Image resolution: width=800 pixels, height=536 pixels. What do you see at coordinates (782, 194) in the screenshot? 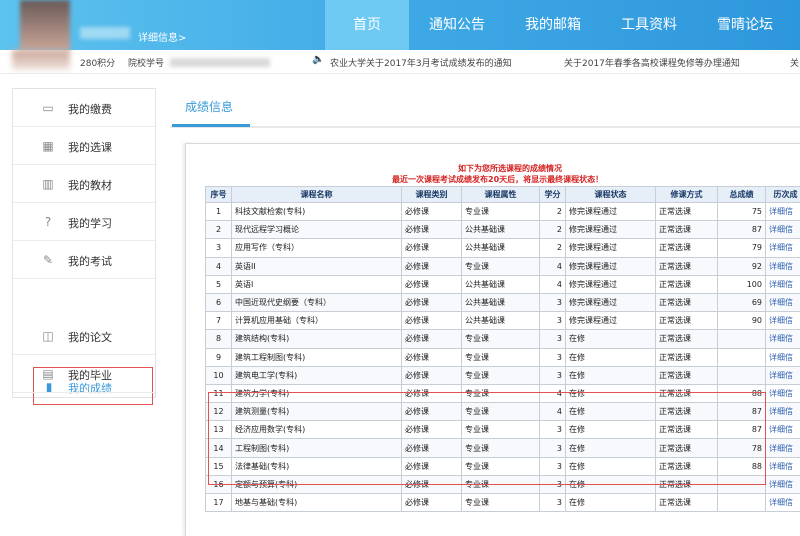
I see `column-header: 历次成` at bounding box center [782, 194].